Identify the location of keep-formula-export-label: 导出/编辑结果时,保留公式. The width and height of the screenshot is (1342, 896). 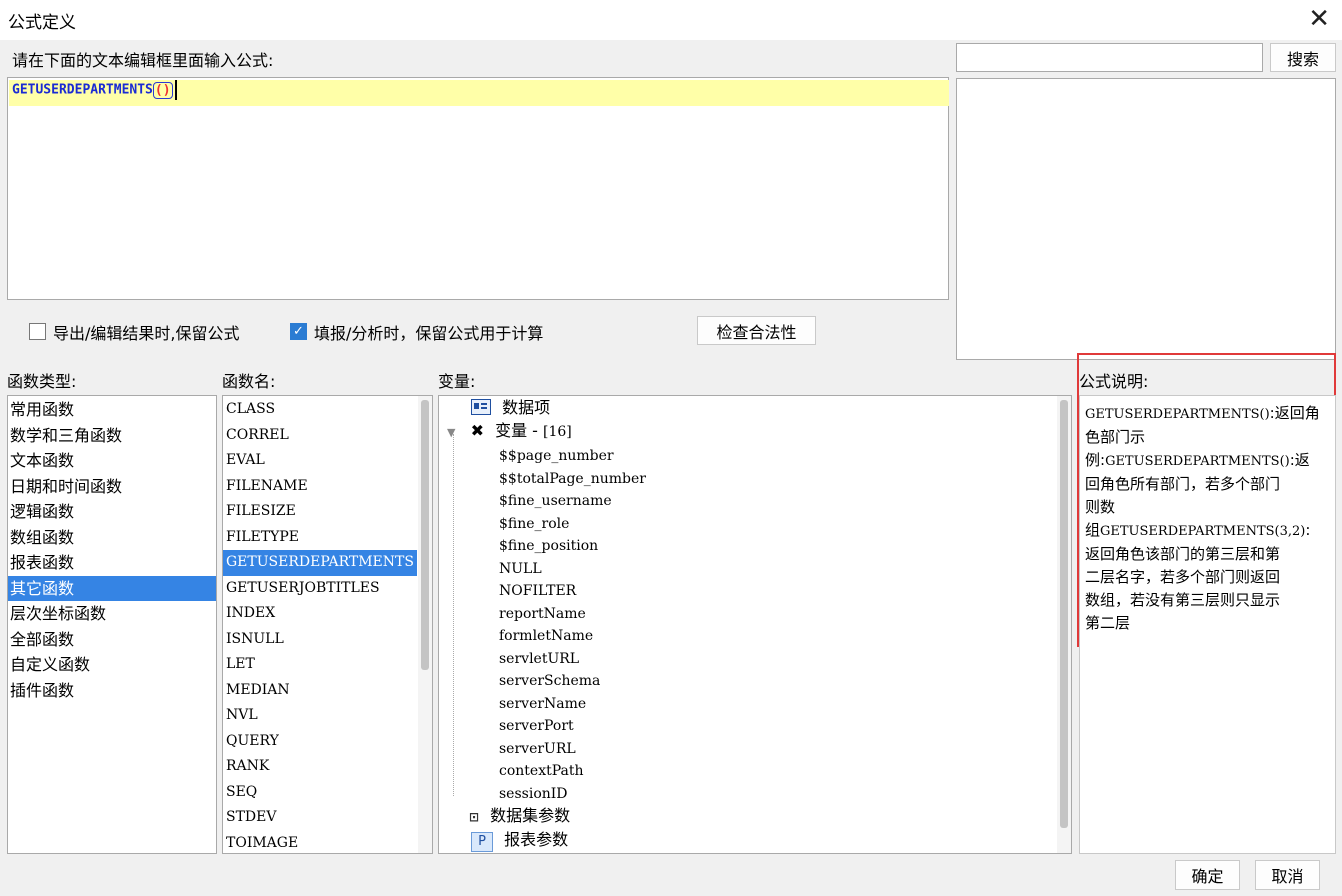
(146, 333).